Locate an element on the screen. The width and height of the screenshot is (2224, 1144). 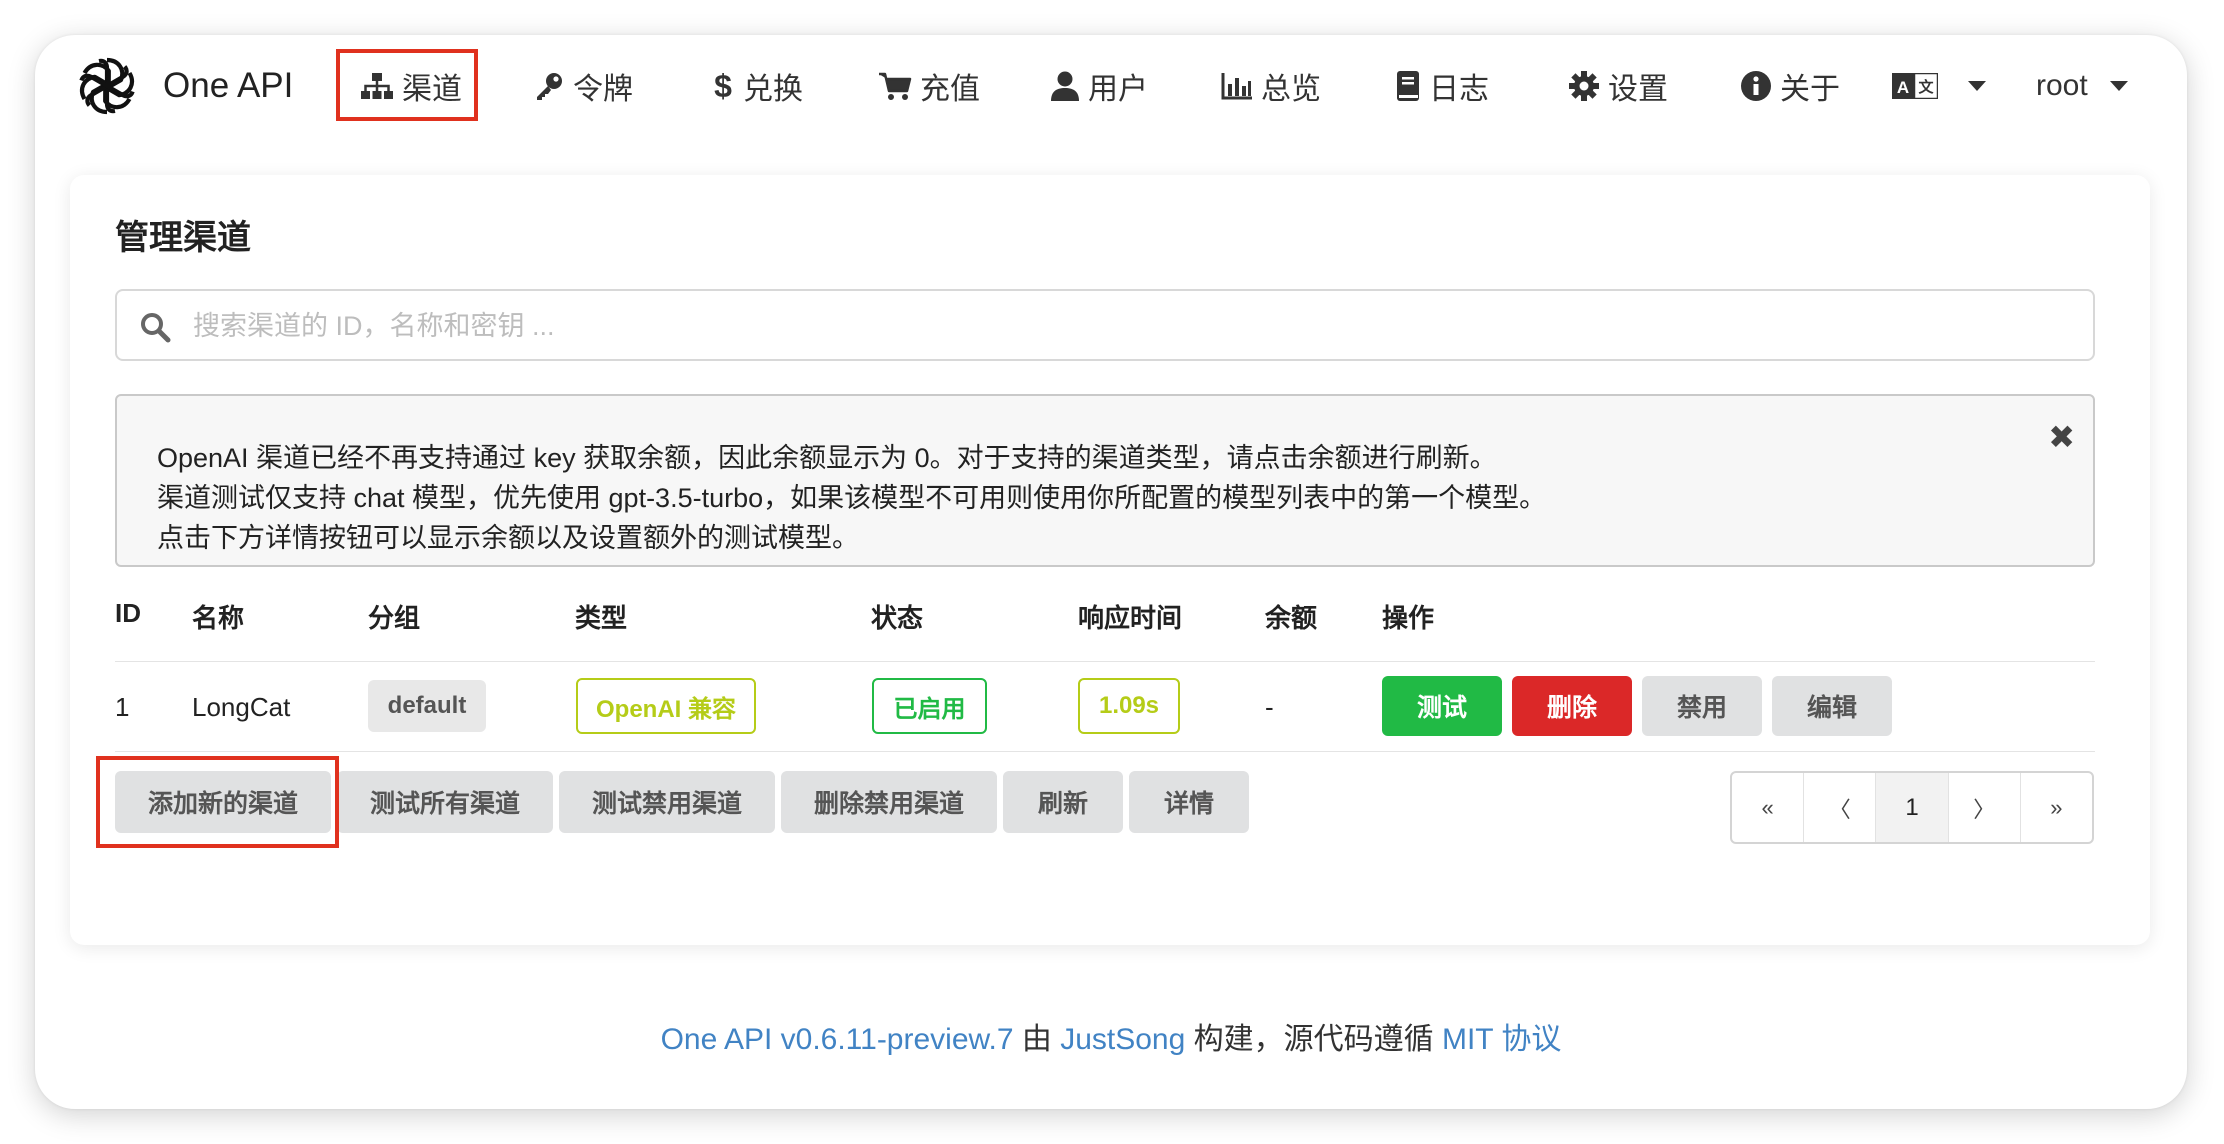
cell-name: LongCat is located at coordinates (241, 707).